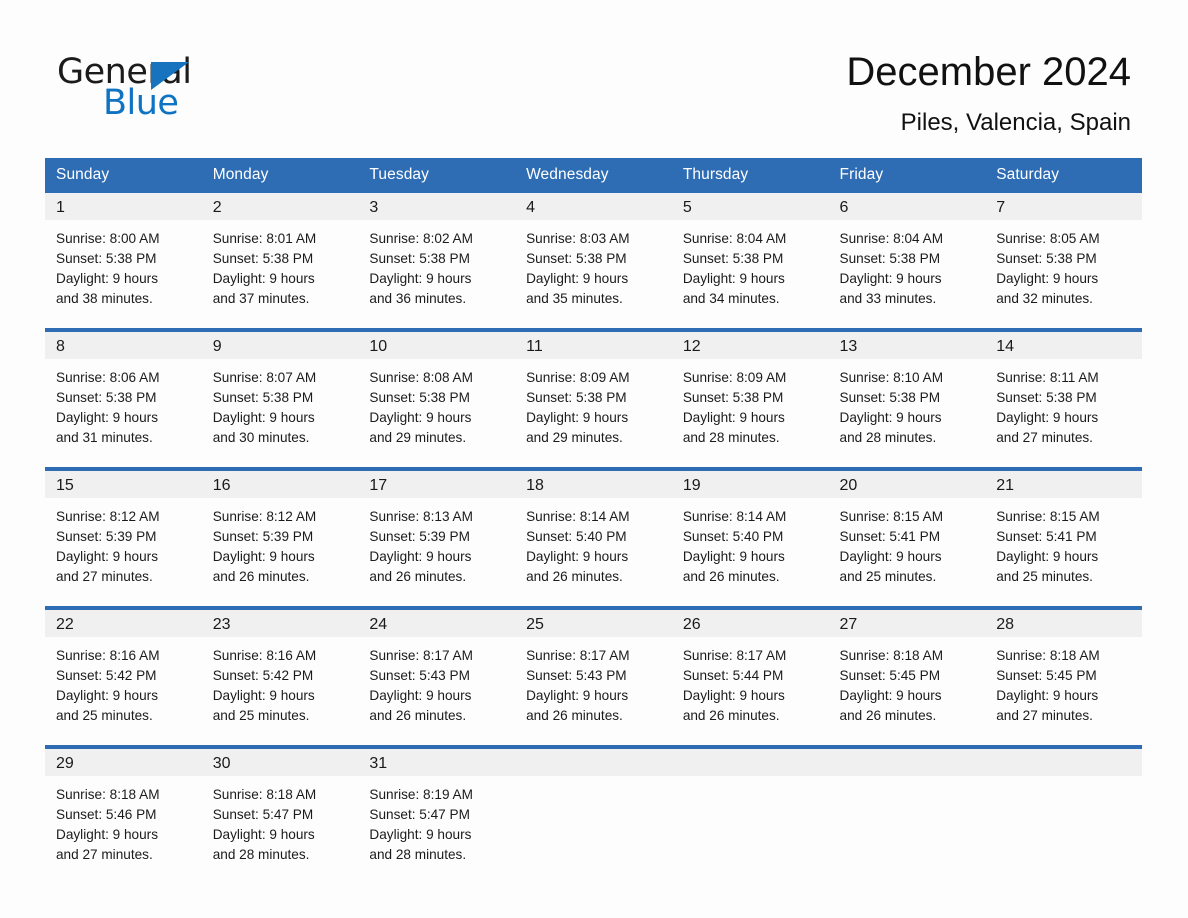 The width and height of the screenshot is (1188, 918). I want to click on daynum-cell: 17, so click(437, 484).